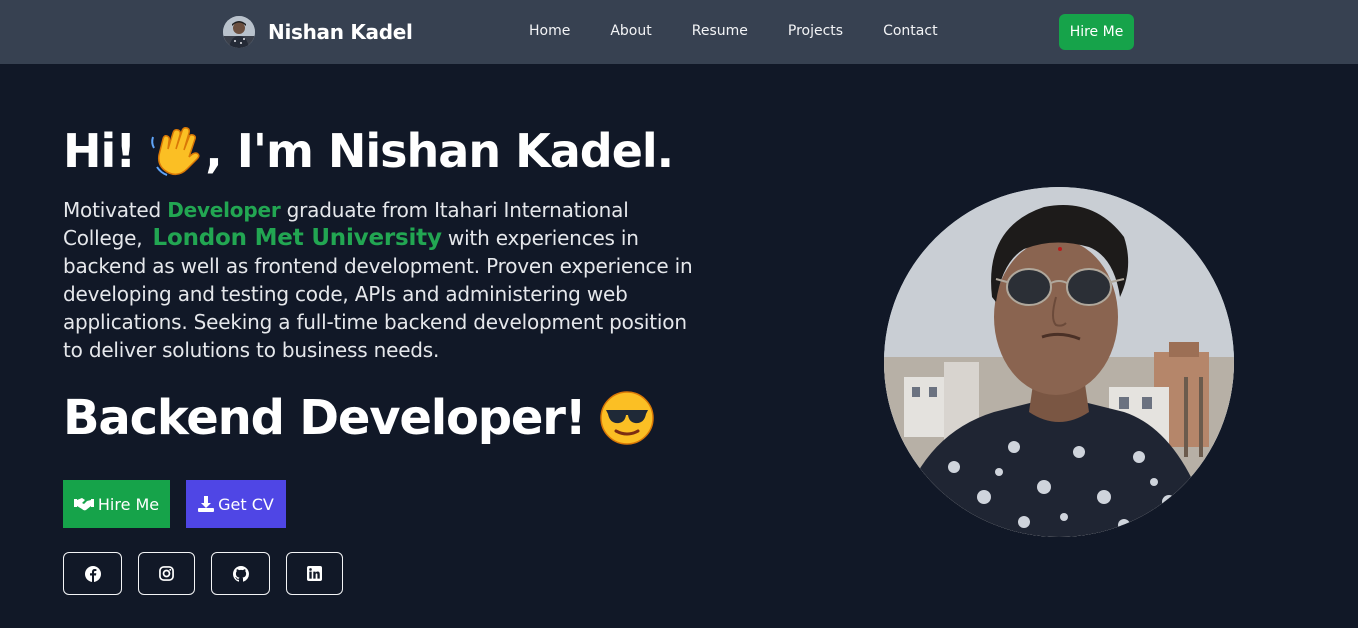 This screenshot has width=1358, height=628. Describe the element at coordinates (549, 31) in the screenshot. I see `nav-link-home: Home` at that location.